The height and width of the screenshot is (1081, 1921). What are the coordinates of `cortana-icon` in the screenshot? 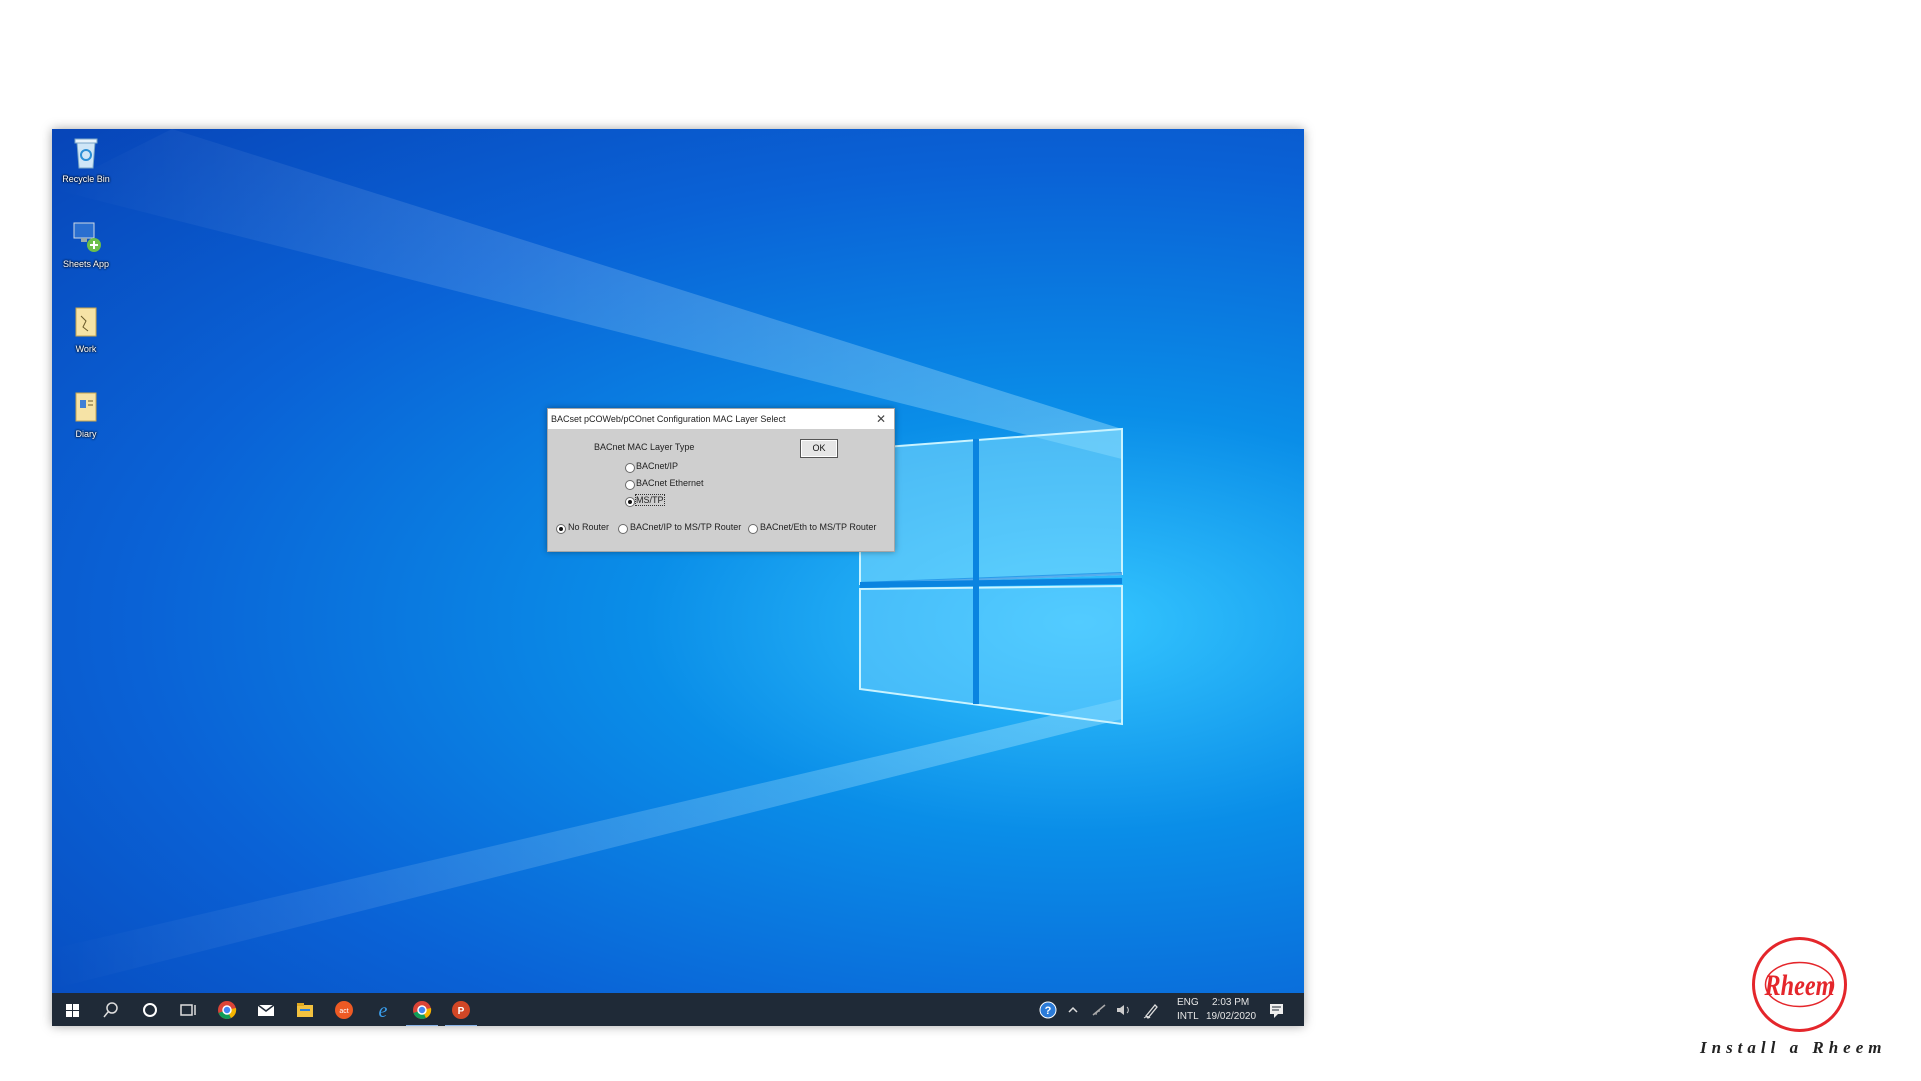 It's located at (150, 1010).